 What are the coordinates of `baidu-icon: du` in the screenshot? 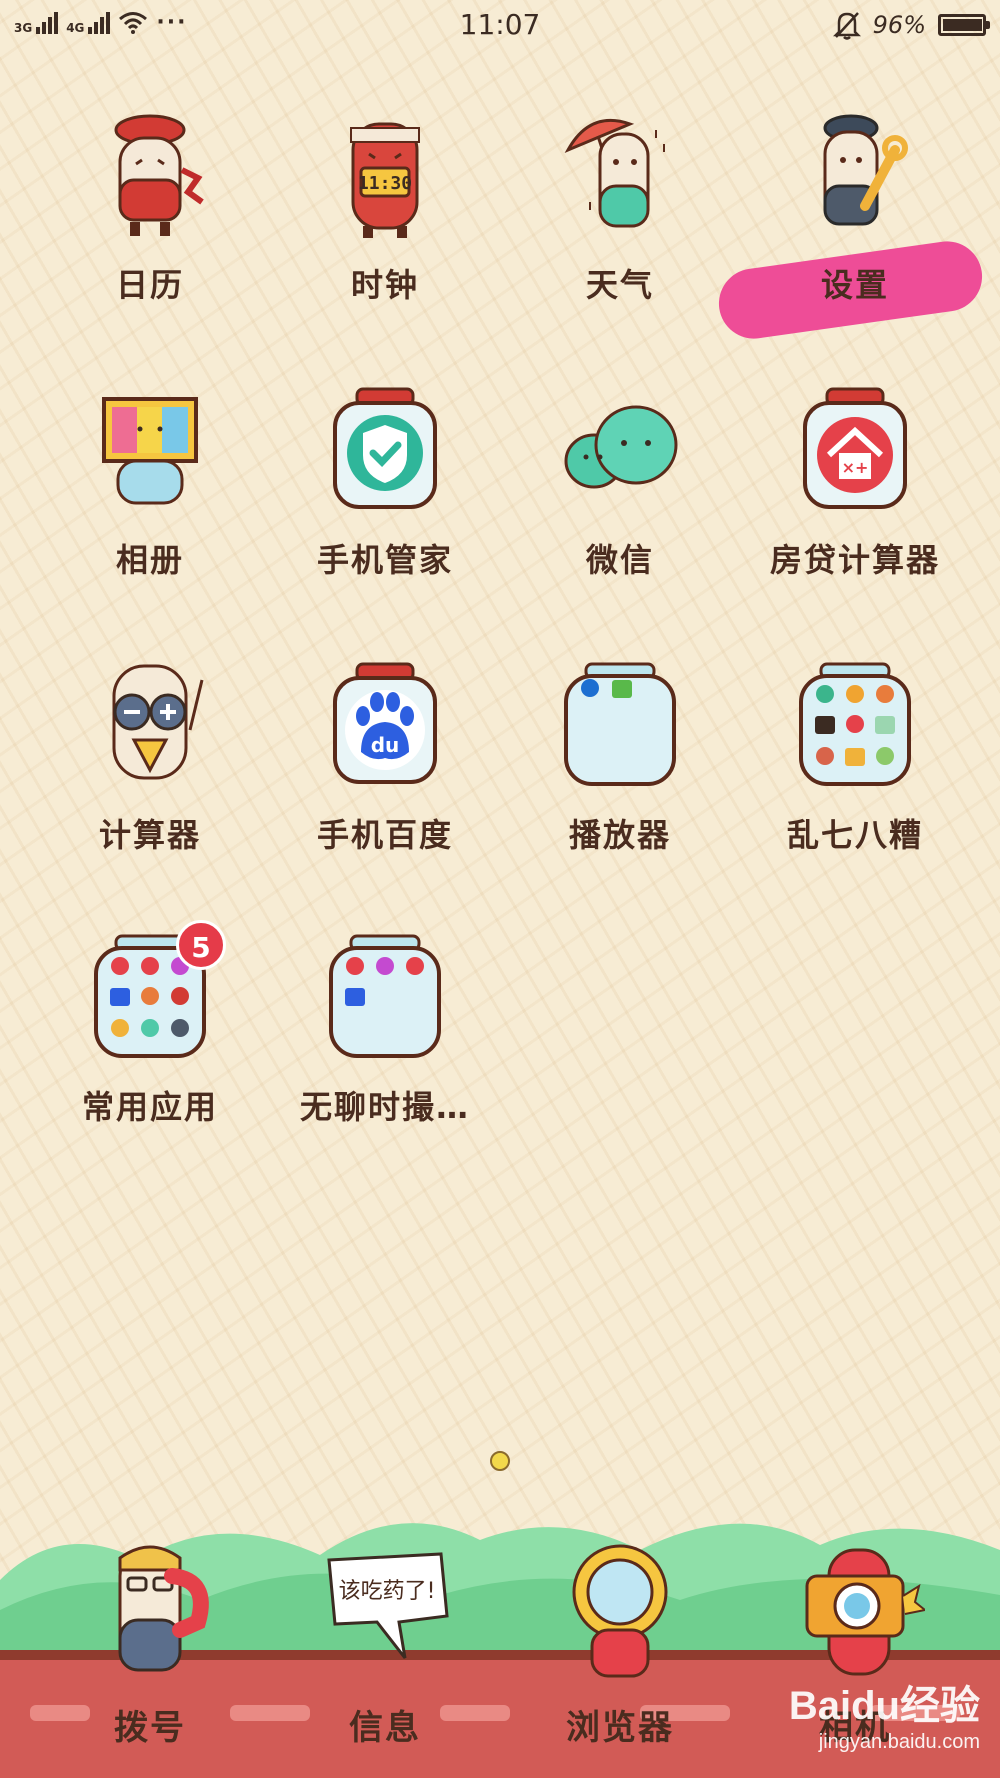 It's located at (385, 723).